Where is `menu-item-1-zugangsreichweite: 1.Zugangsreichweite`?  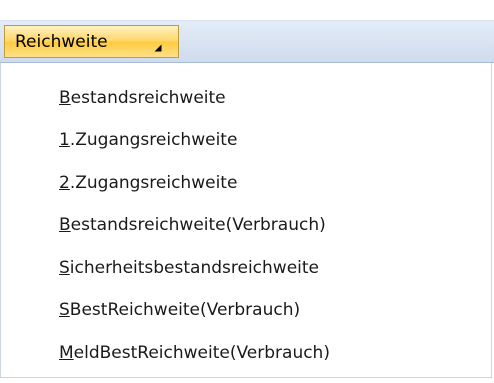
menu-item-1-zugangsreichweite: 1.Zugangsreichweite is located at coordinates (246, 140).